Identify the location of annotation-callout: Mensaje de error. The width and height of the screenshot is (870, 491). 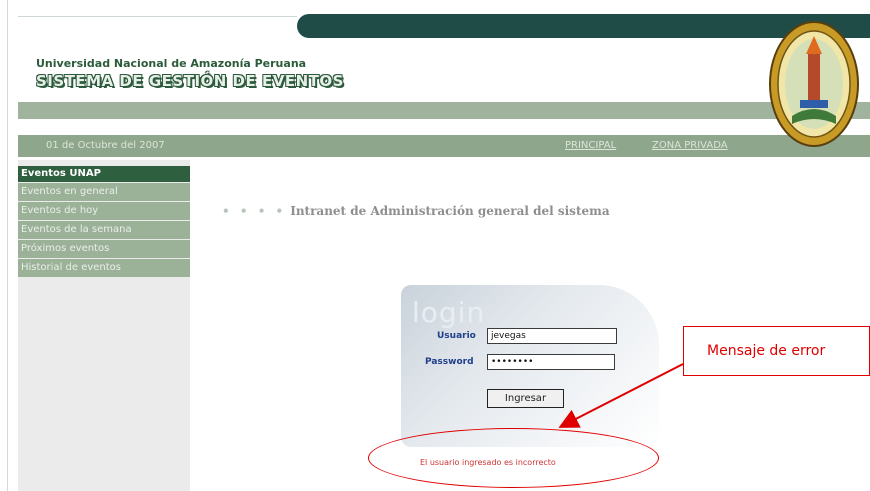
(776, 351).